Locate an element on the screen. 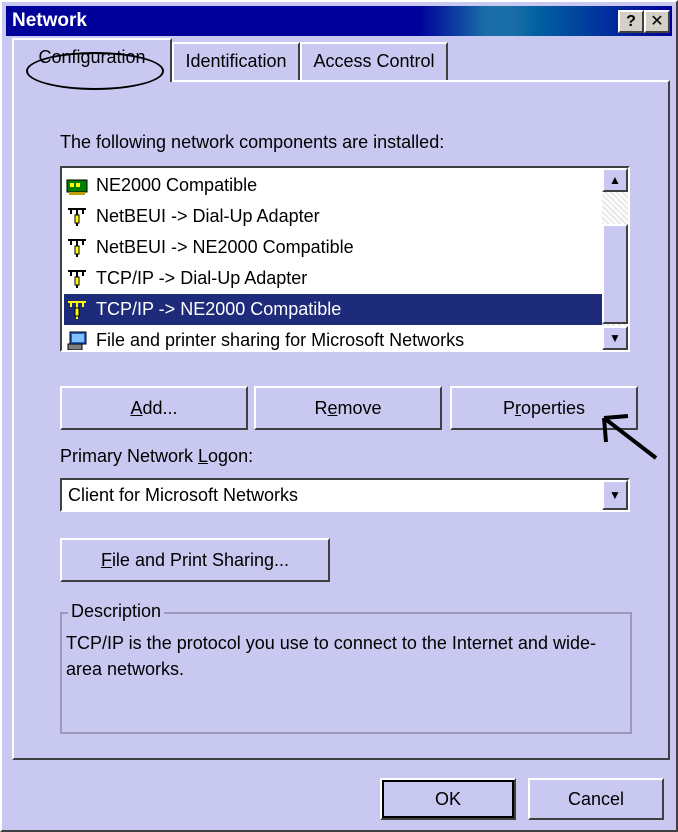 This screenshot has width=678, height=832. scroll-up-button: ▲ is located at coordinates (615, 180).